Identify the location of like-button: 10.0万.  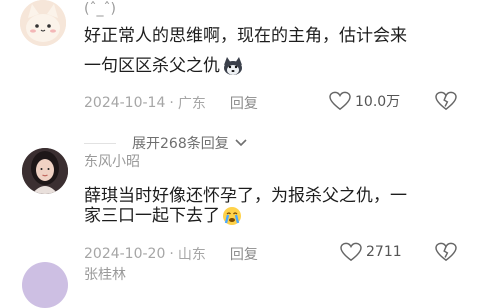
(364, 101).